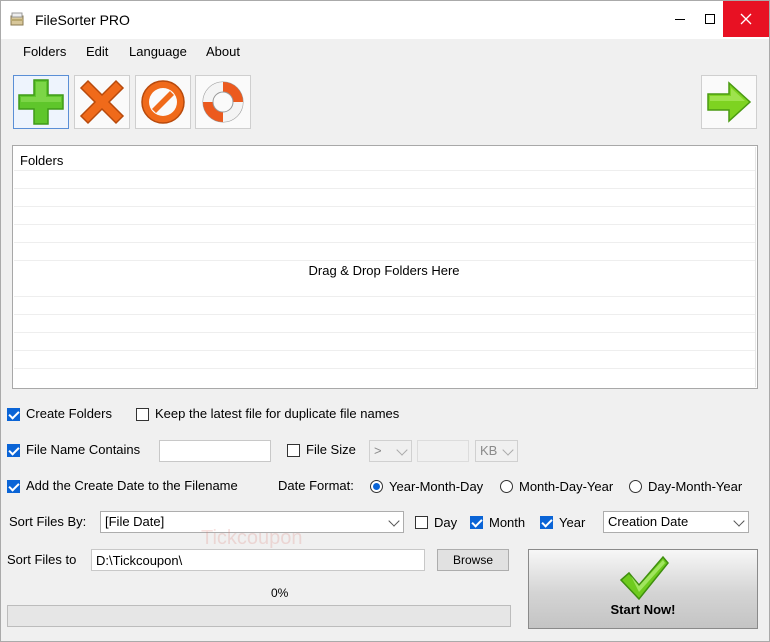  Describe the element at coordinates (215, 451) in the screenshot. I see `file-name-contains-input` at that location.